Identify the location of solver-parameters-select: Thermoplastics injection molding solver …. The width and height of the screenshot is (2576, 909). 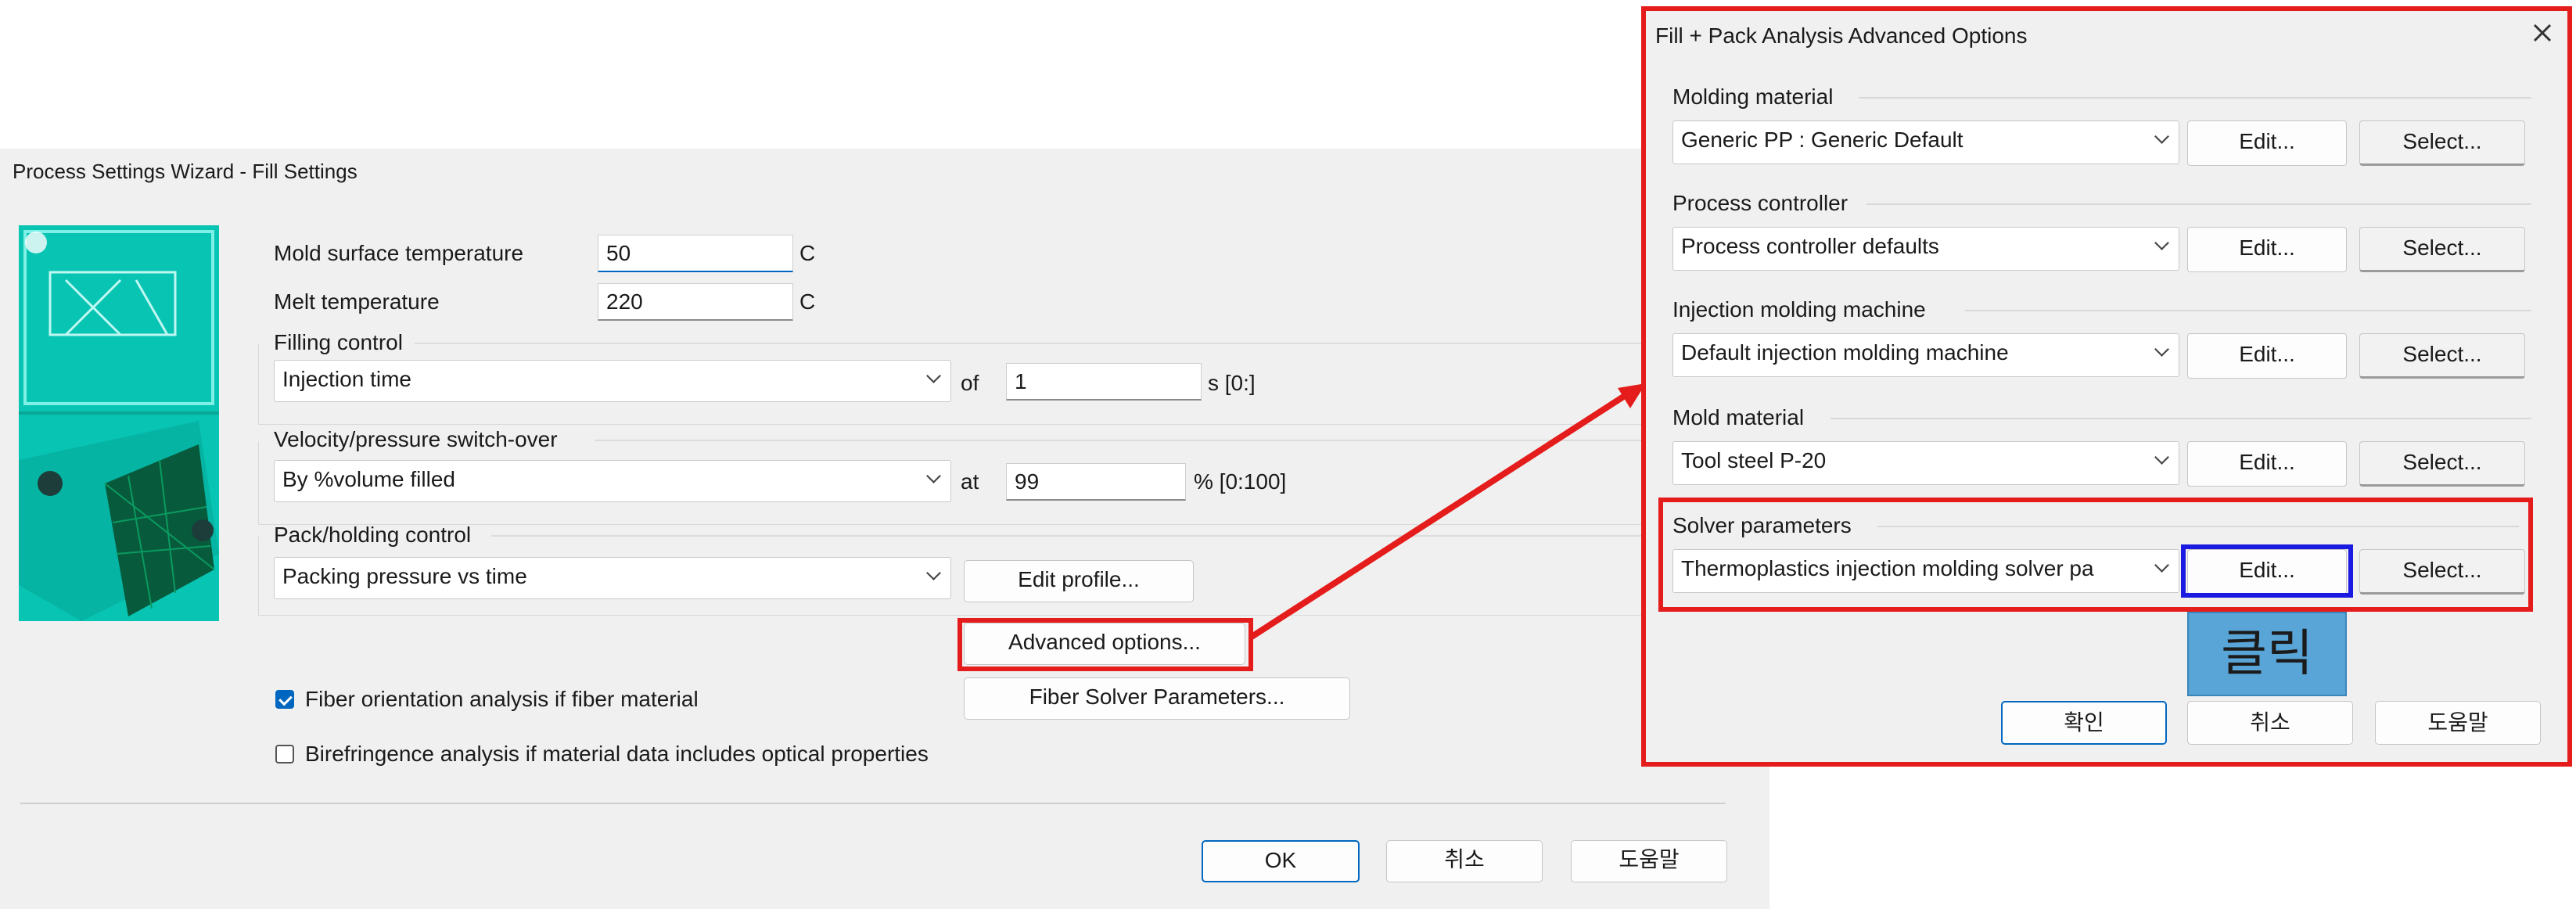
(1925, 571).